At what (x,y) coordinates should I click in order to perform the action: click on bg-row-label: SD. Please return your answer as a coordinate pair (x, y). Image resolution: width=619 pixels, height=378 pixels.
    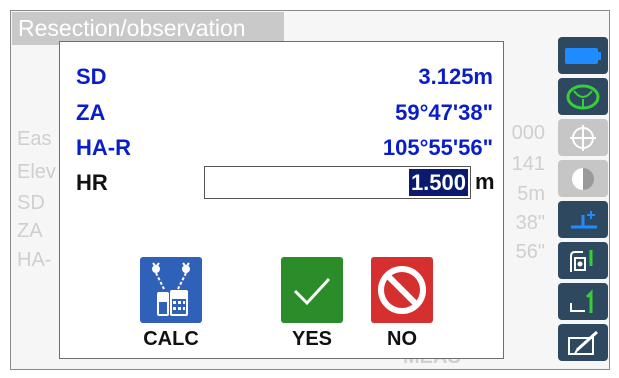
    Looking at the image, I should click on (31, 203).